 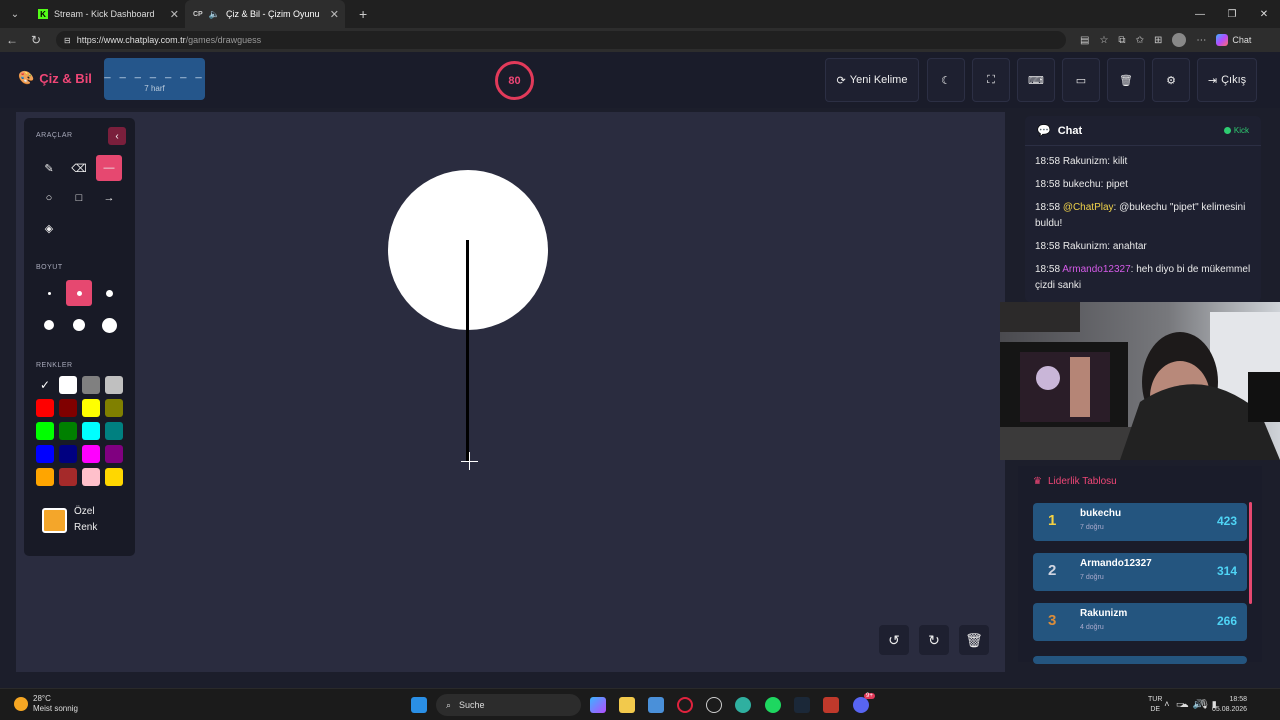 What do you see at coordinates (1084, 40) in the screenshot?
I see `reader-icon: ▤` at bounding box center [1084, 40].